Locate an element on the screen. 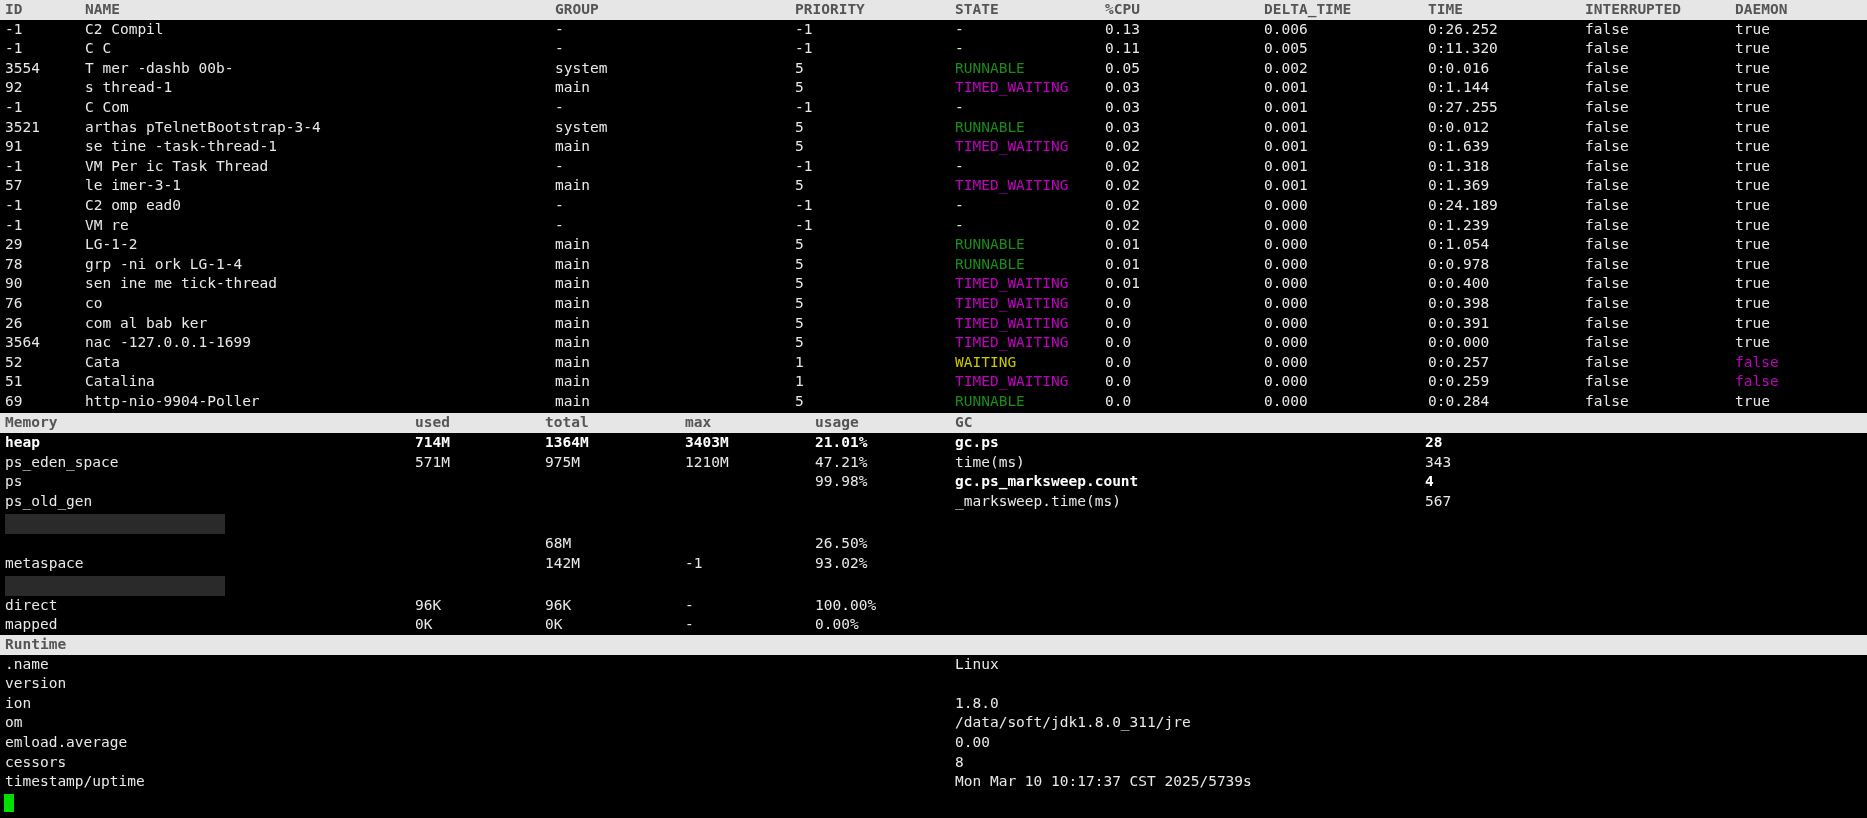 This screenshot has width=1867, height=818. gc-value: 28 is located at coordinates (1434, 443).